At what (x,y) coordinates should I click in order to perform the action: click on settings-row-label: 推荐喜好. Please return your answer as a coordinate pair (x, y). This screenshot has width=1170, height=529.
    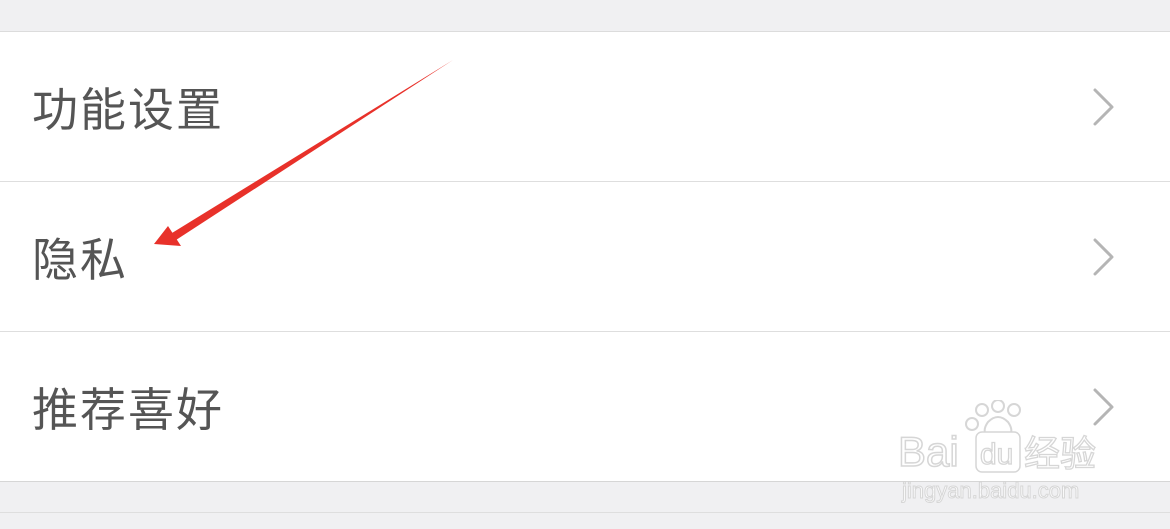
    Looking at the image, I should click on (128, 409).